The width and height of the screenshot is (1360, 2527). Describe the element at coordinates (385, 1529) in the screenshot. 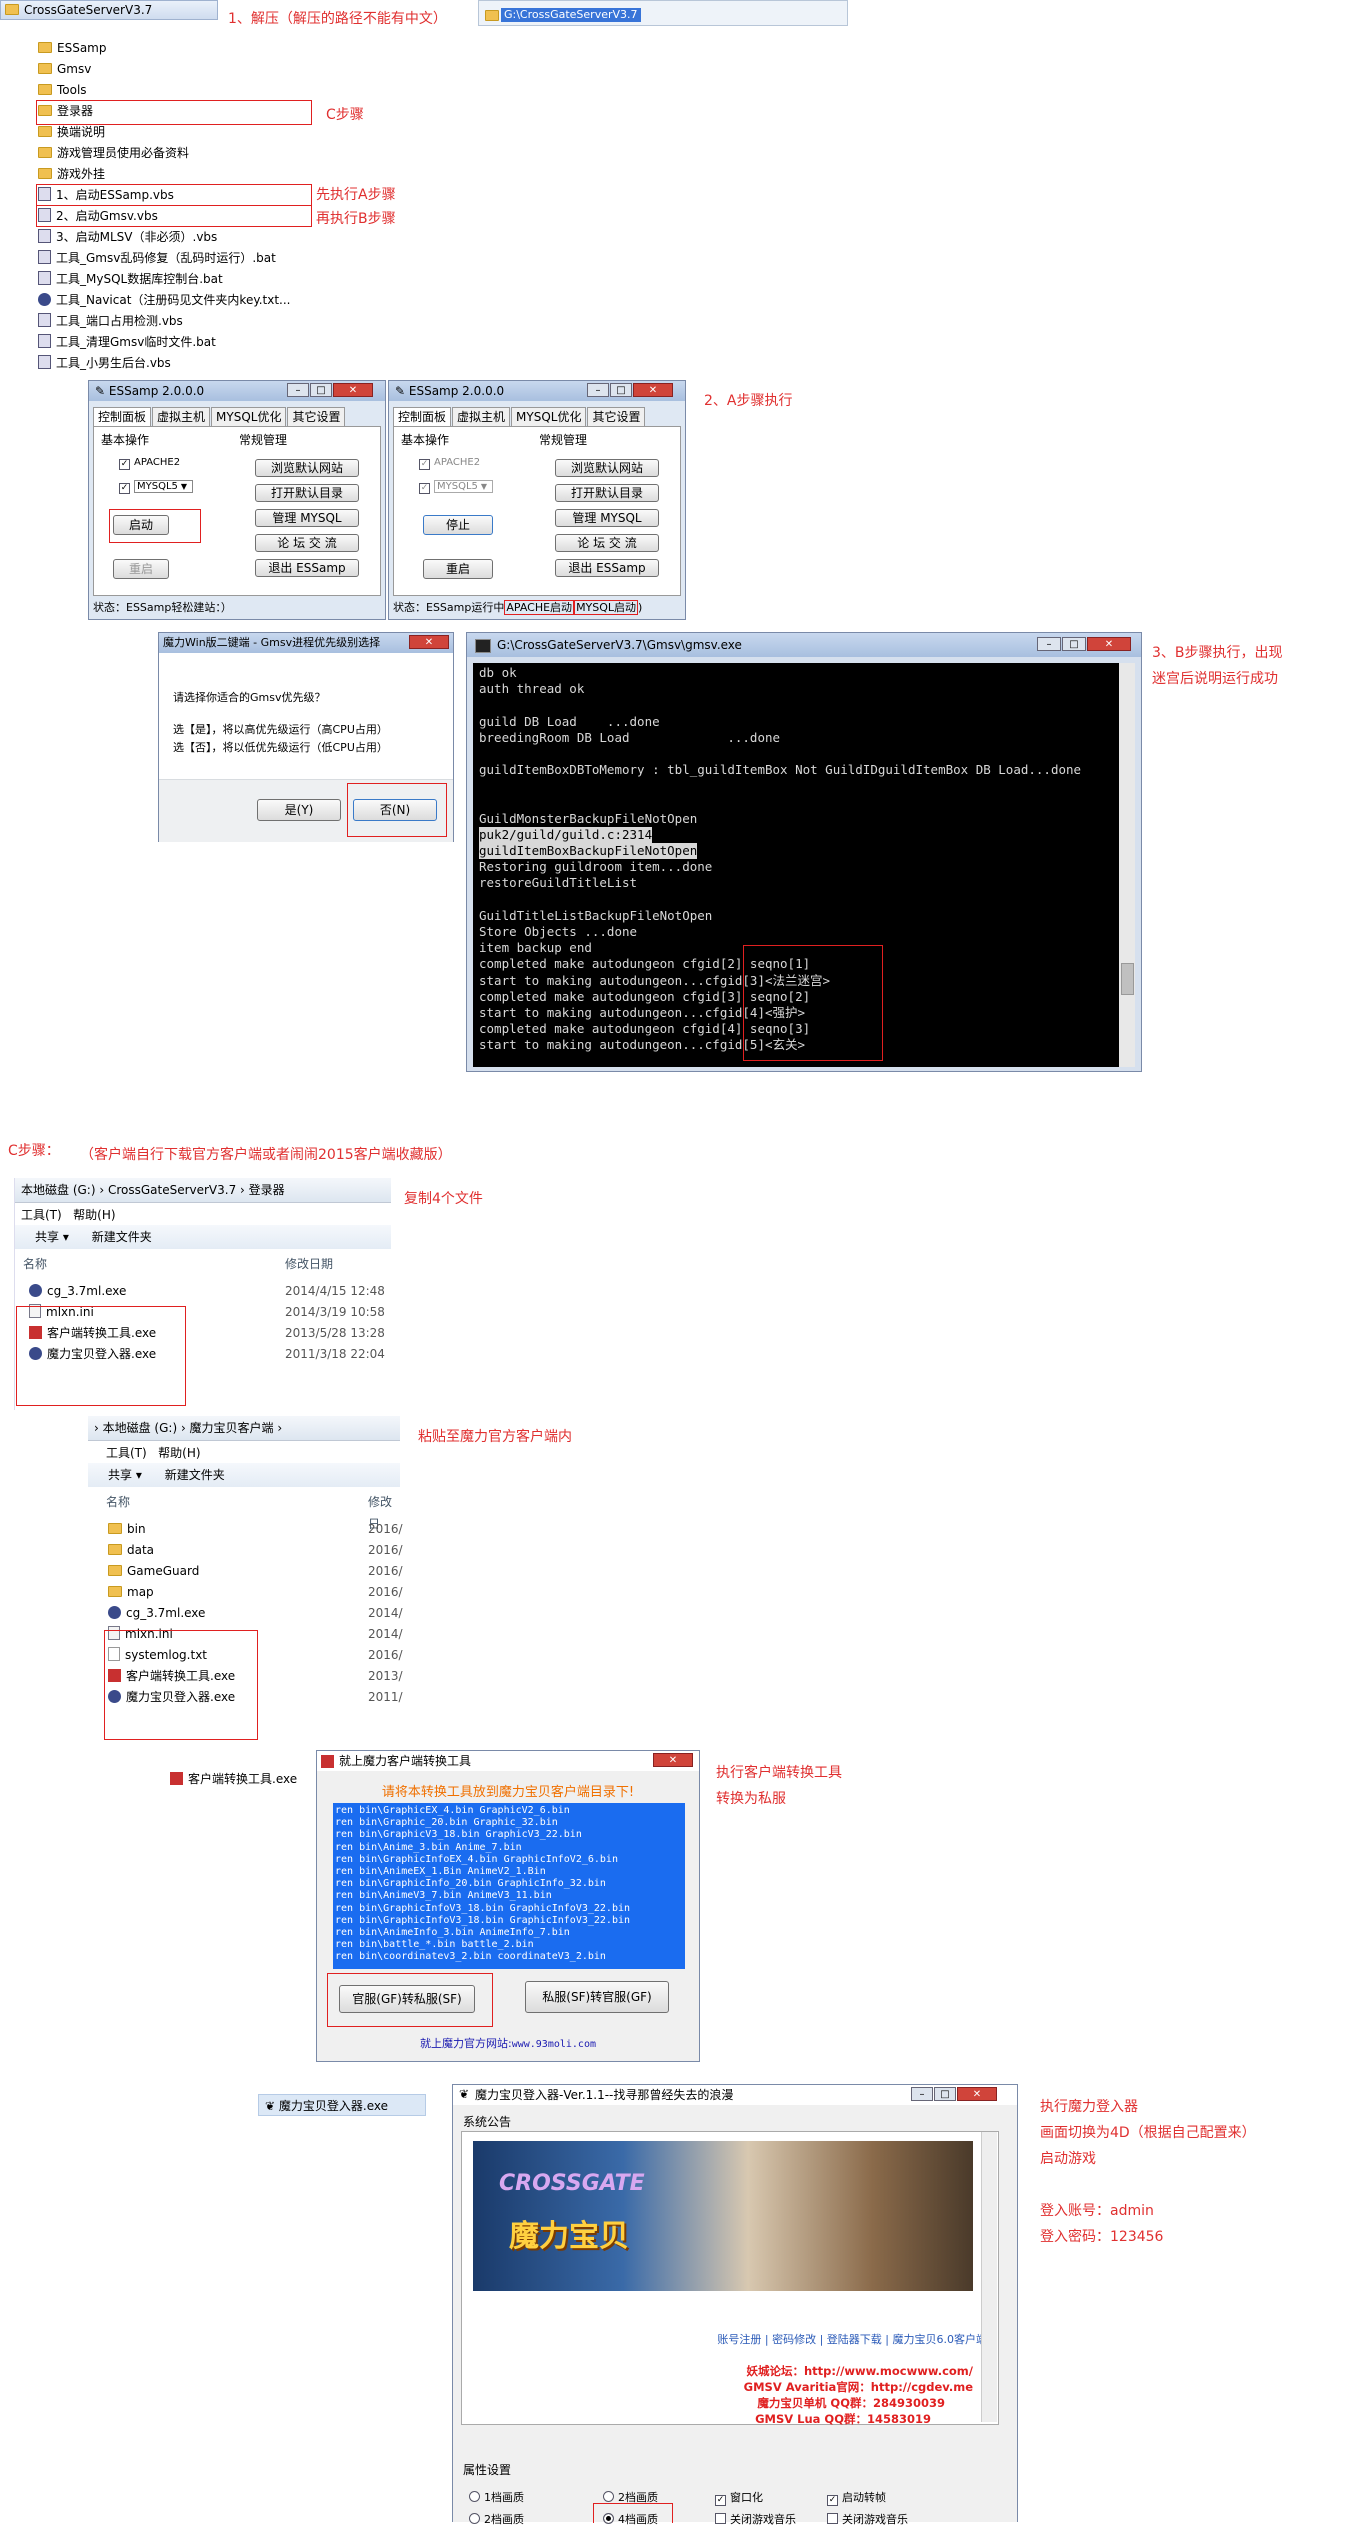

I see `file-date: 2016/` at that location.